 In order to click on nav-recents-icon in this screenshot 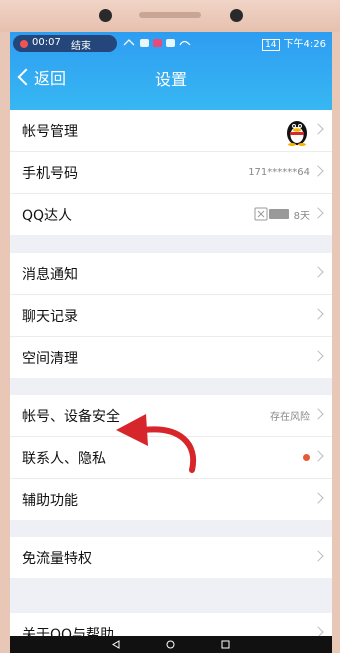, I will do `click(225, 644)`.